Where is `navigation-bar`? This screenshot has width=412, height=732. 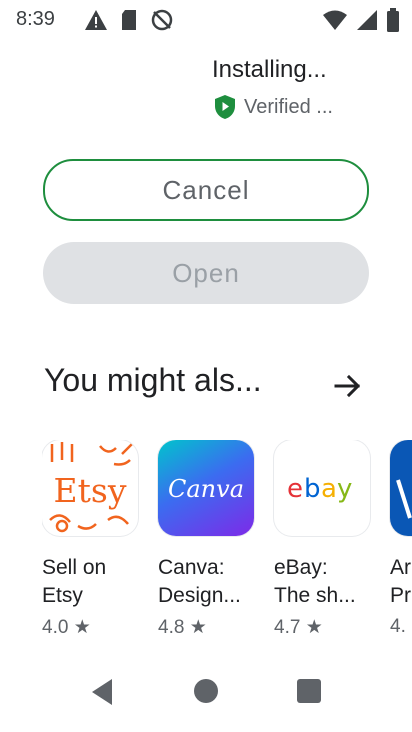 navigation-bar is located at coordinates (206, 696).